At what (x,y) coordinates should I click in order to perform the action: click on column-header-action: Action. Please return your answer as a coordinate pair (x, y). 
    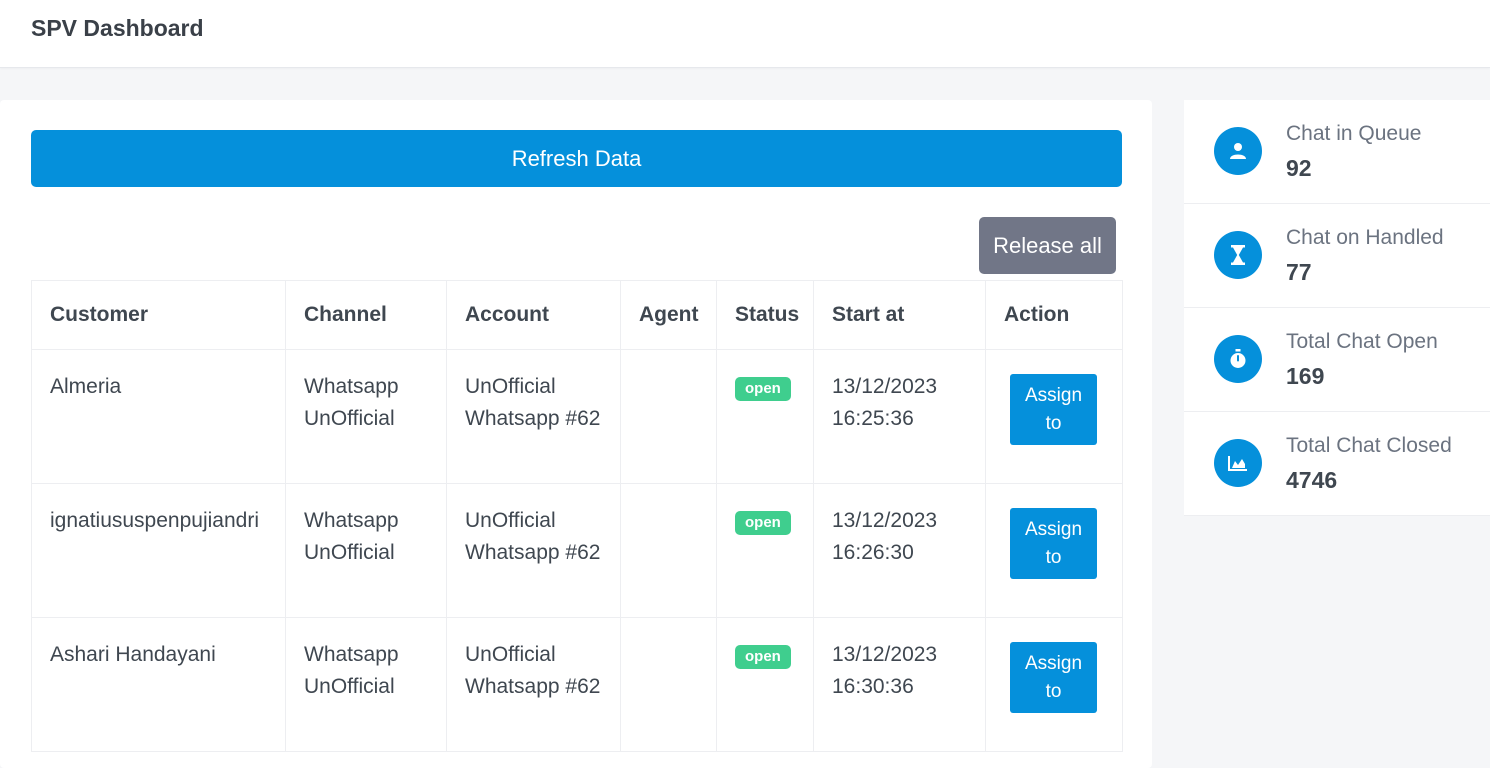
    Looking at the image, I should click on (1054, 315).